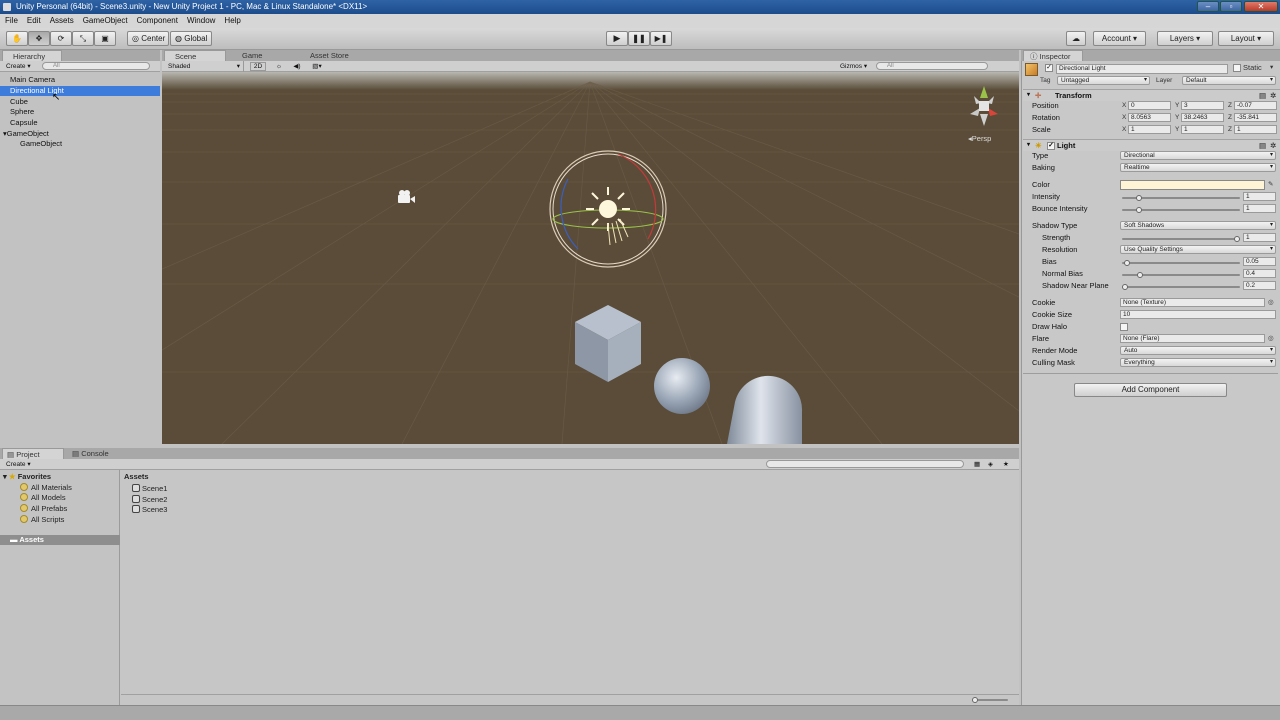  I want to click on effects-dropdown-icon: ▧▾, so click(317, 66).